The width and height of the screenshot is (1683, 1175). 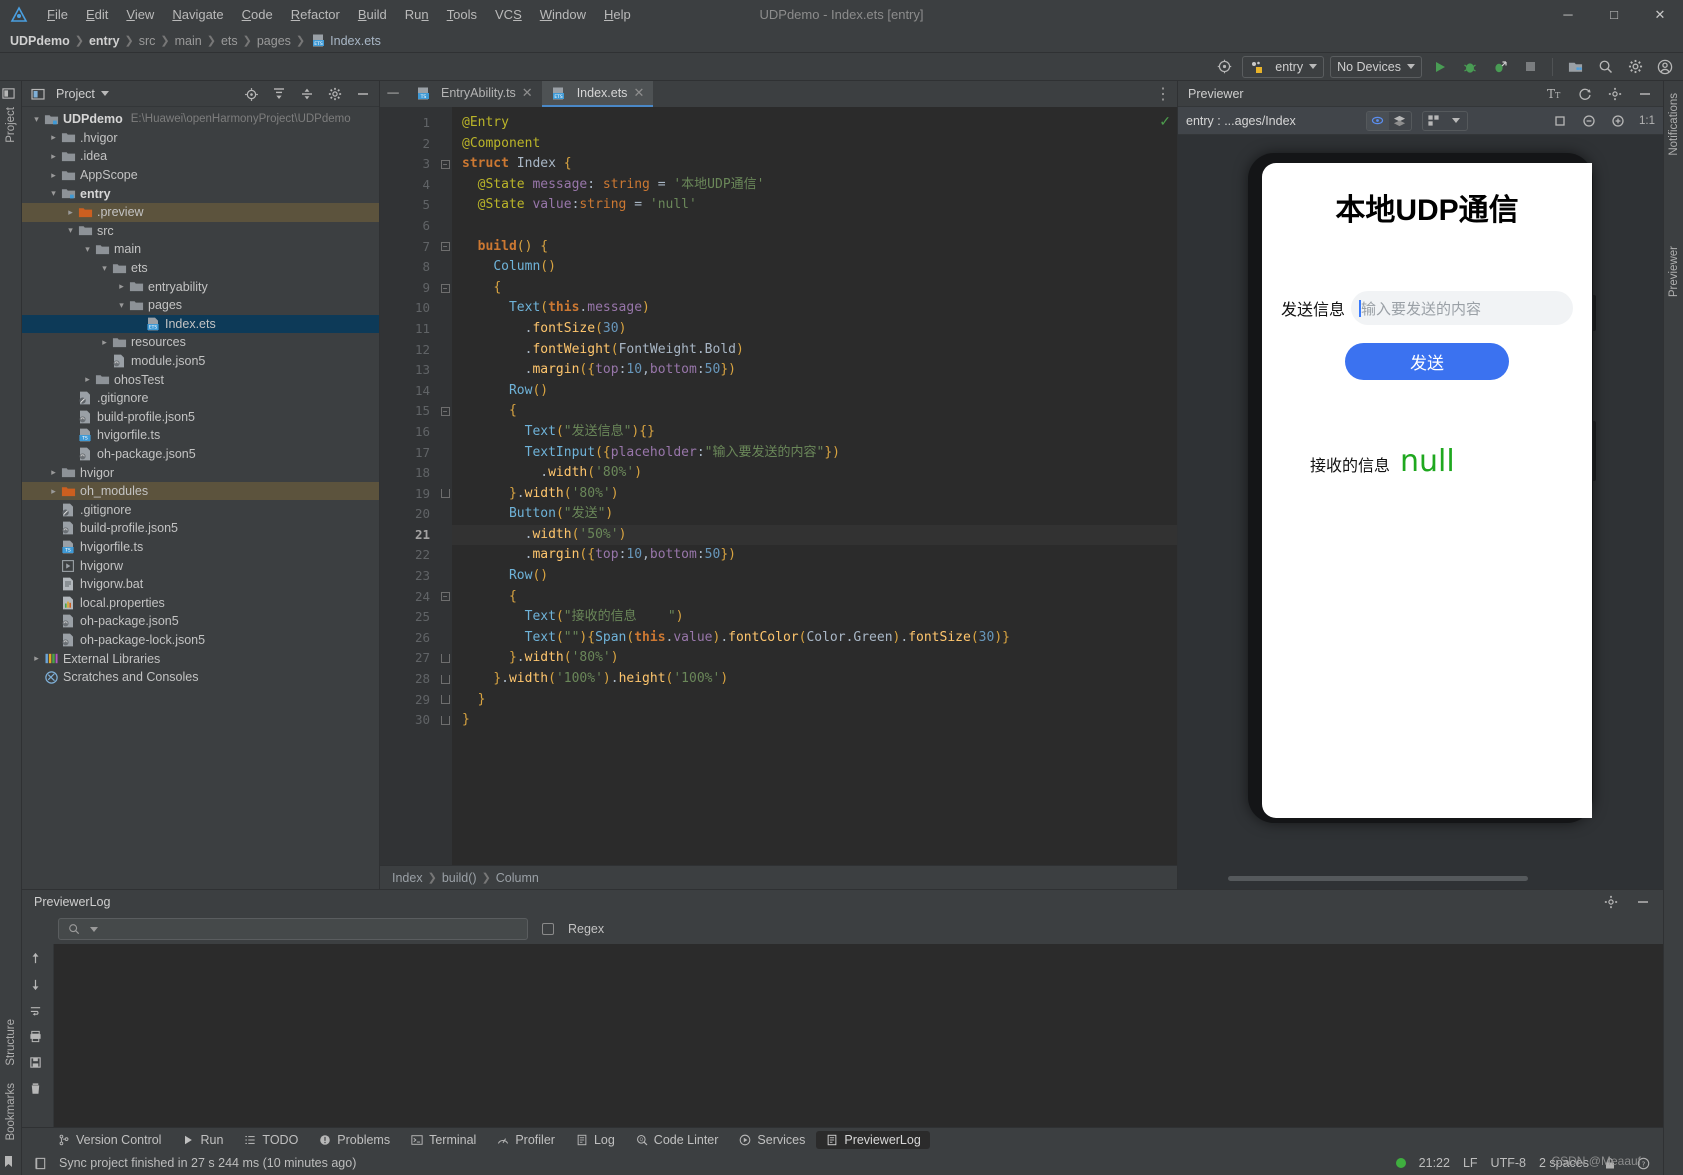 I want to click on print-icon, so click(x=36, y=1036).